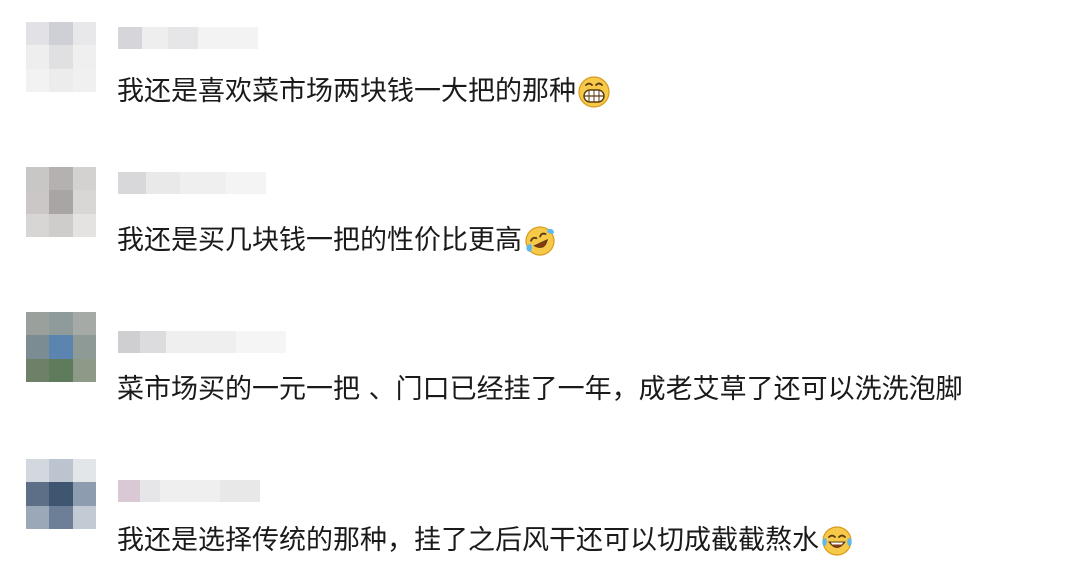 This screenshot has height=575, width=1074. I want to click on crying-laughing-rolling-emoji-icon, so click(540, 241).